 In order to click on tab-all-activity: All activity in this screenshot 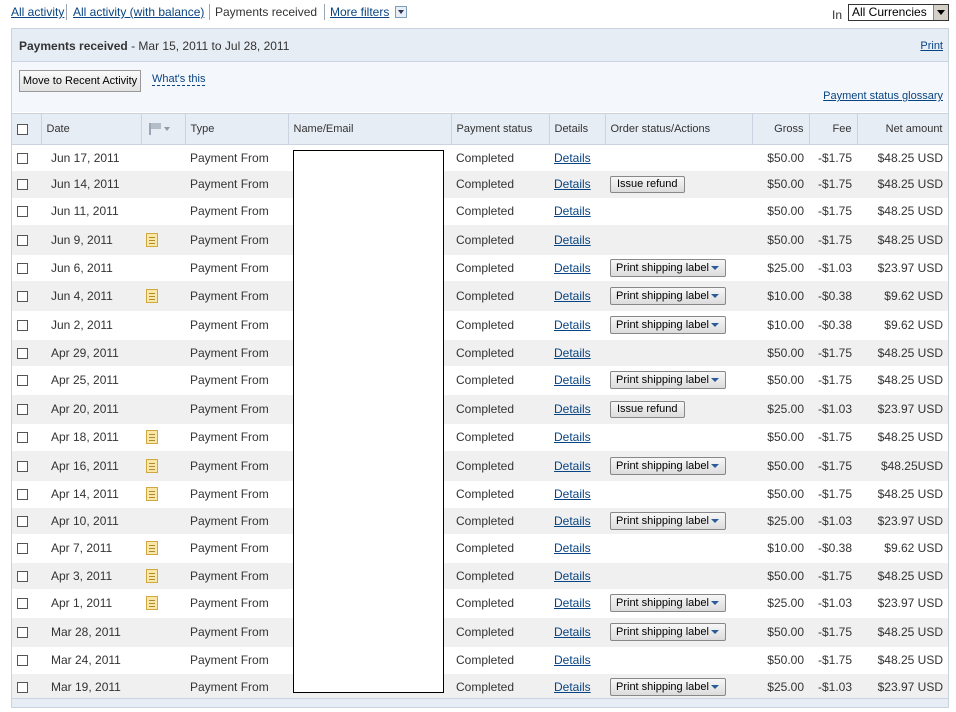, I will do `click(37, 12)`.